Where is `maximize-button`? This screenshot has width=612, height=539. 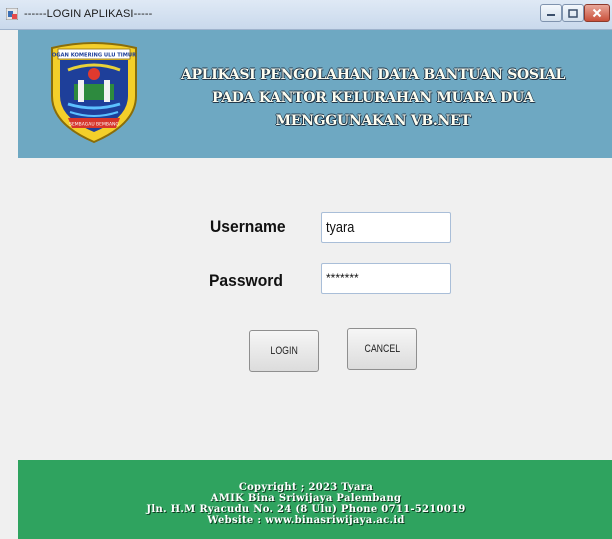 maximize-button is located at coordinates (573, 13).